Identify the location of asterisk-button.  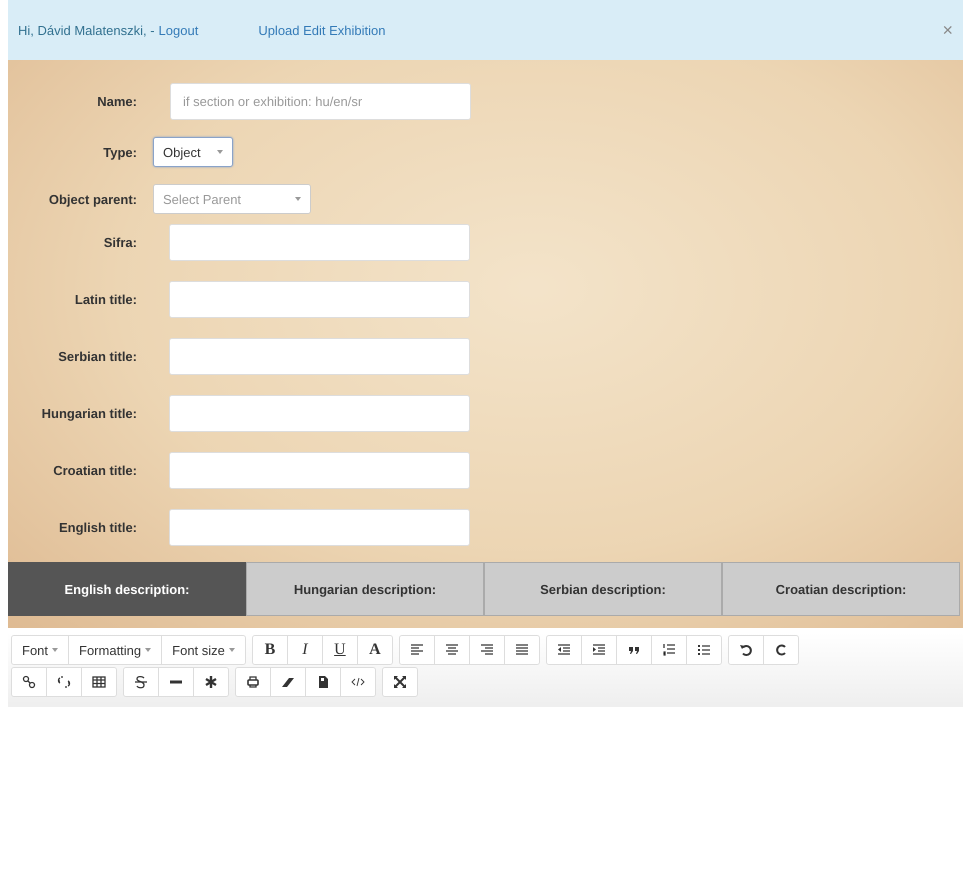
(211, 682).